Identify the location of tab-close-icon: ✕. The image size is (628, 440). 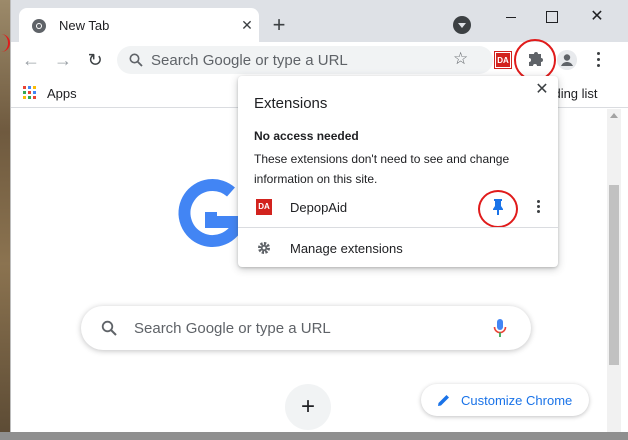
(247, 25).